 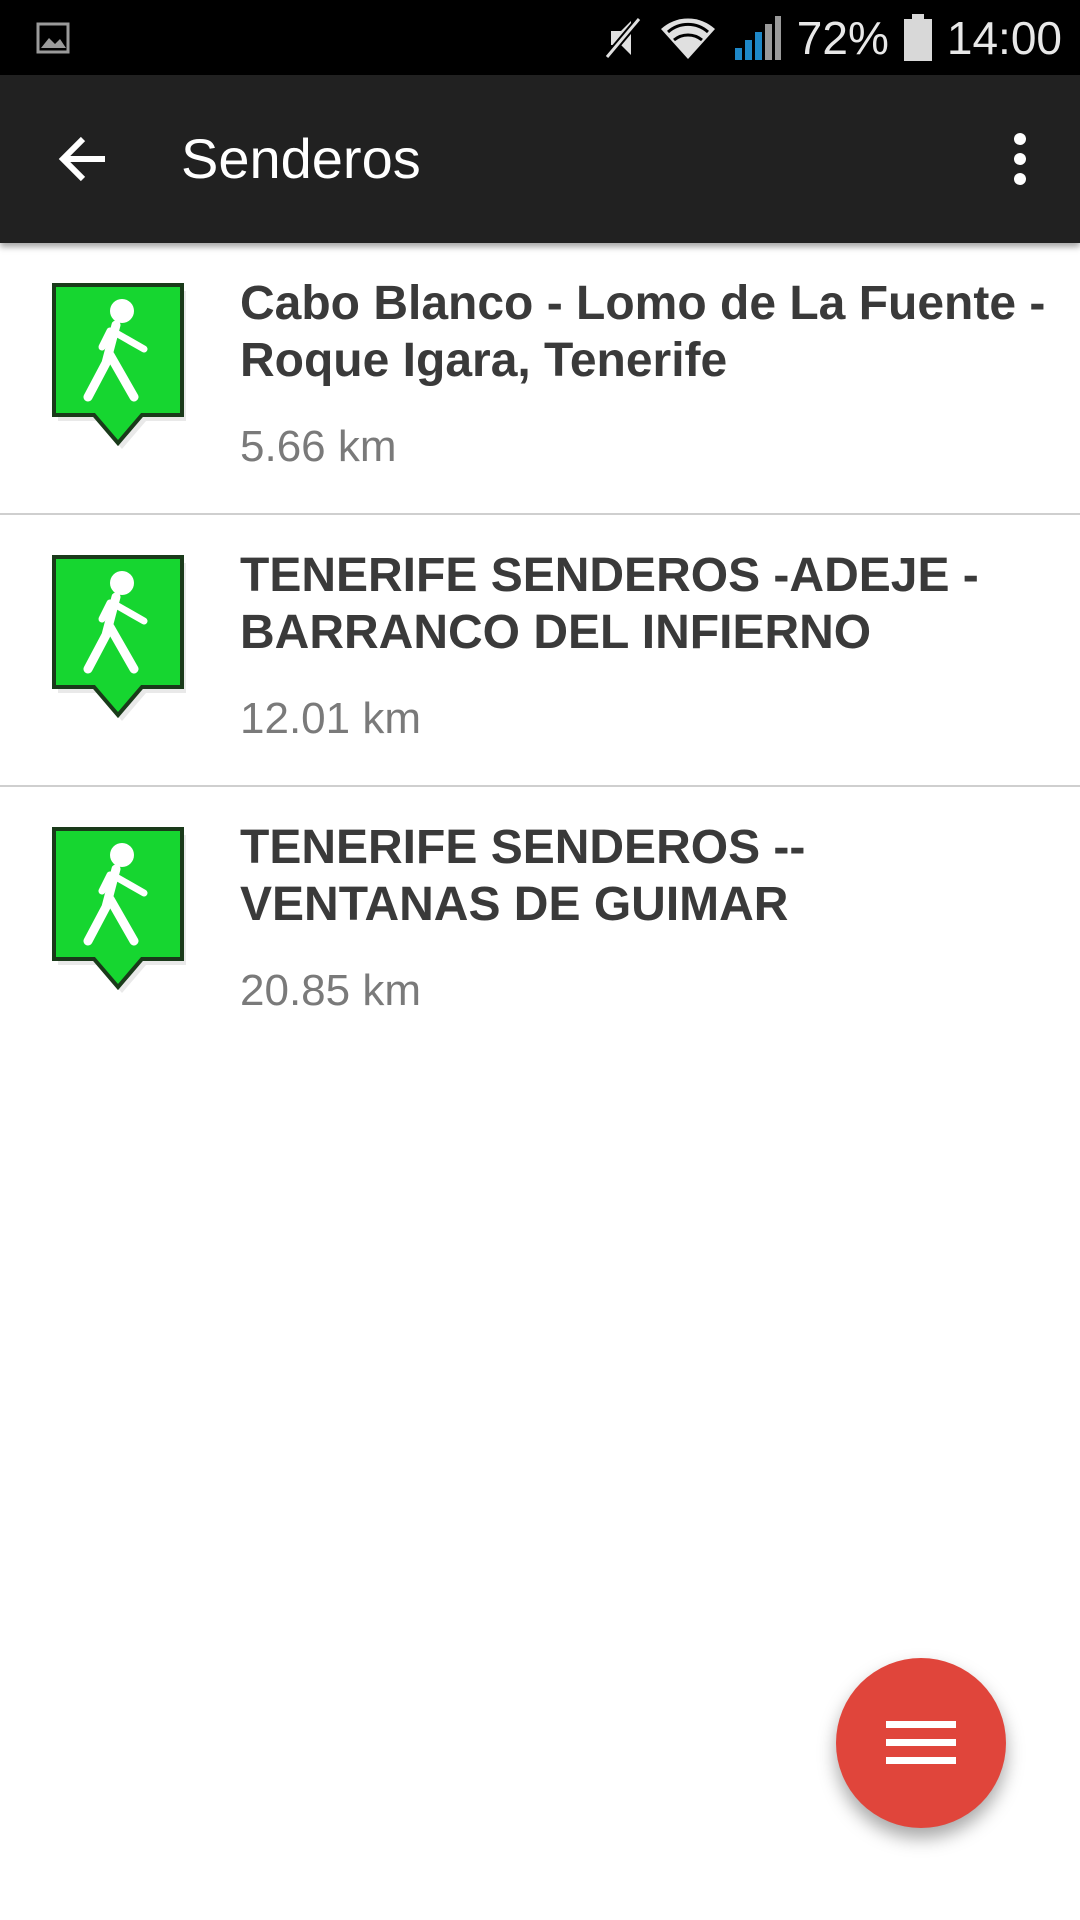 I want to click on menu-fab-button, so click(x=921, y=1743).